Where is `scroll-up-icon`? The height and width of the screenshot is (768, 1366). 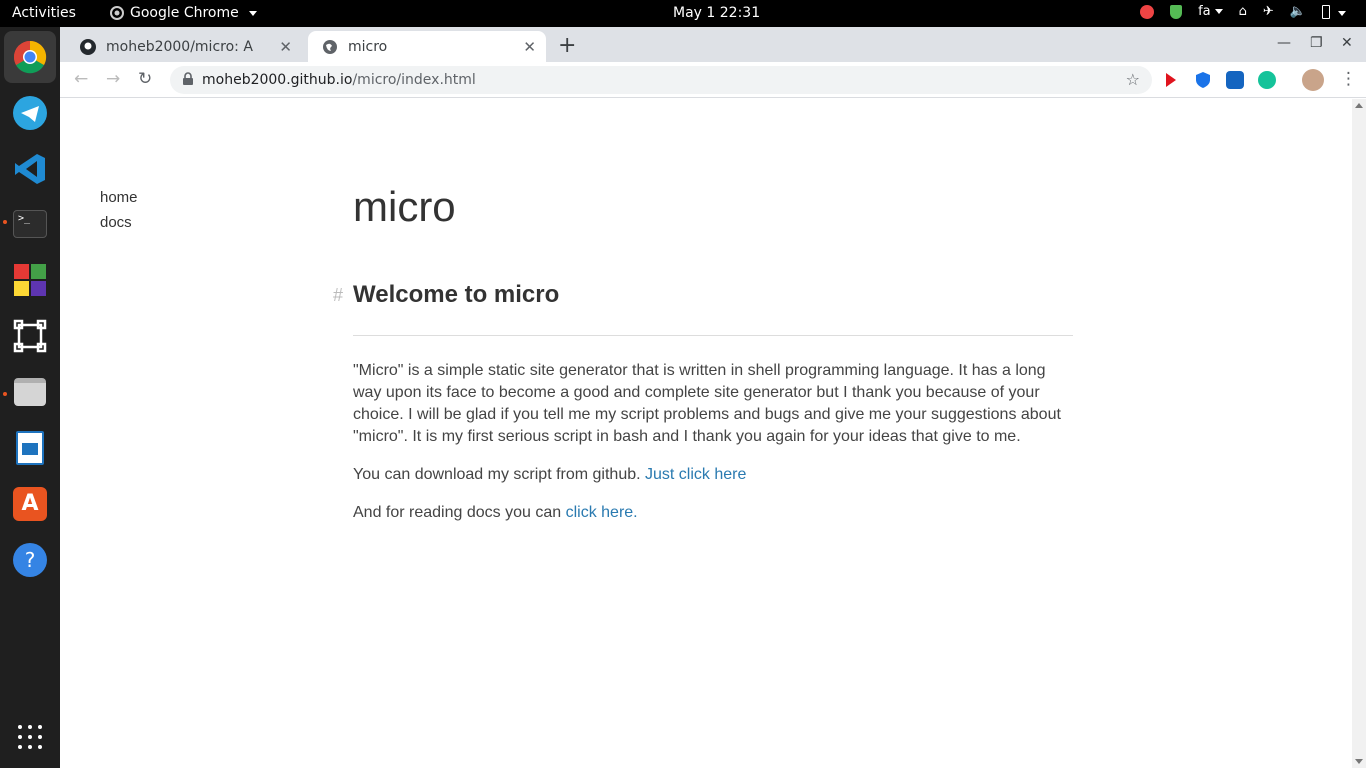 scroll-up-icon is located at coordinates (1359, 105).